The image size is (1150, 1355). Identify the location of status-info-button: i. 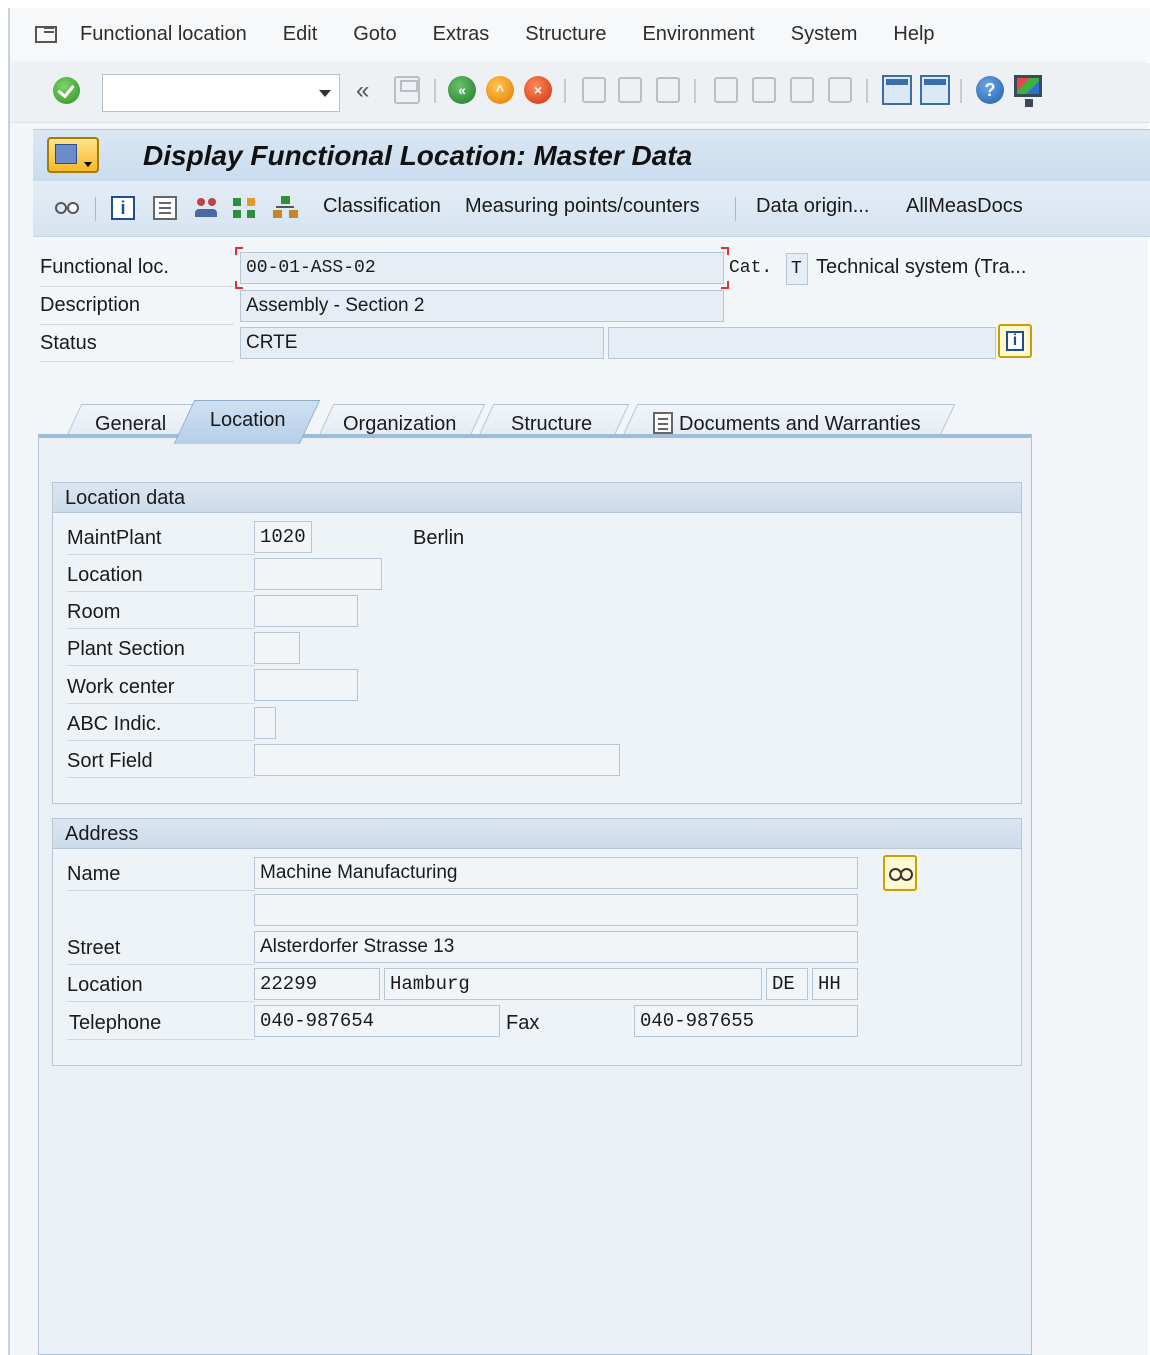
(1015, 341).